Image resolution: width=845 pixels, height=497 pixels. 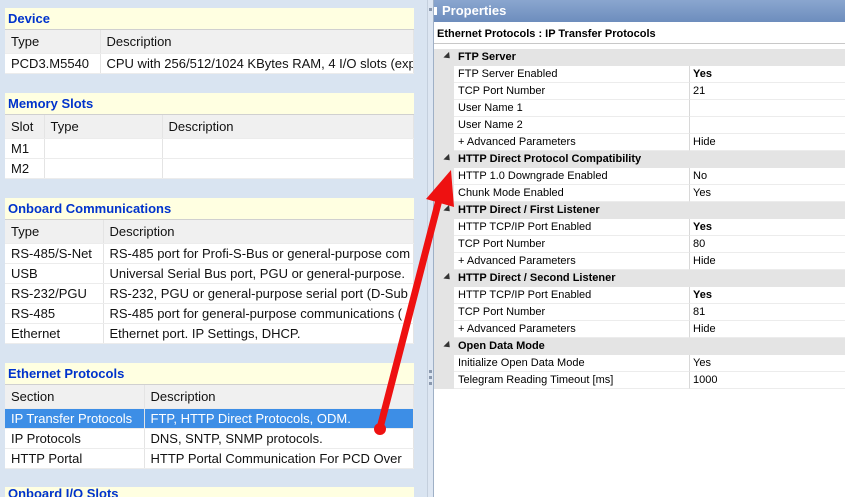 I want to click on property-value: 80, so click(x=767, y=244).